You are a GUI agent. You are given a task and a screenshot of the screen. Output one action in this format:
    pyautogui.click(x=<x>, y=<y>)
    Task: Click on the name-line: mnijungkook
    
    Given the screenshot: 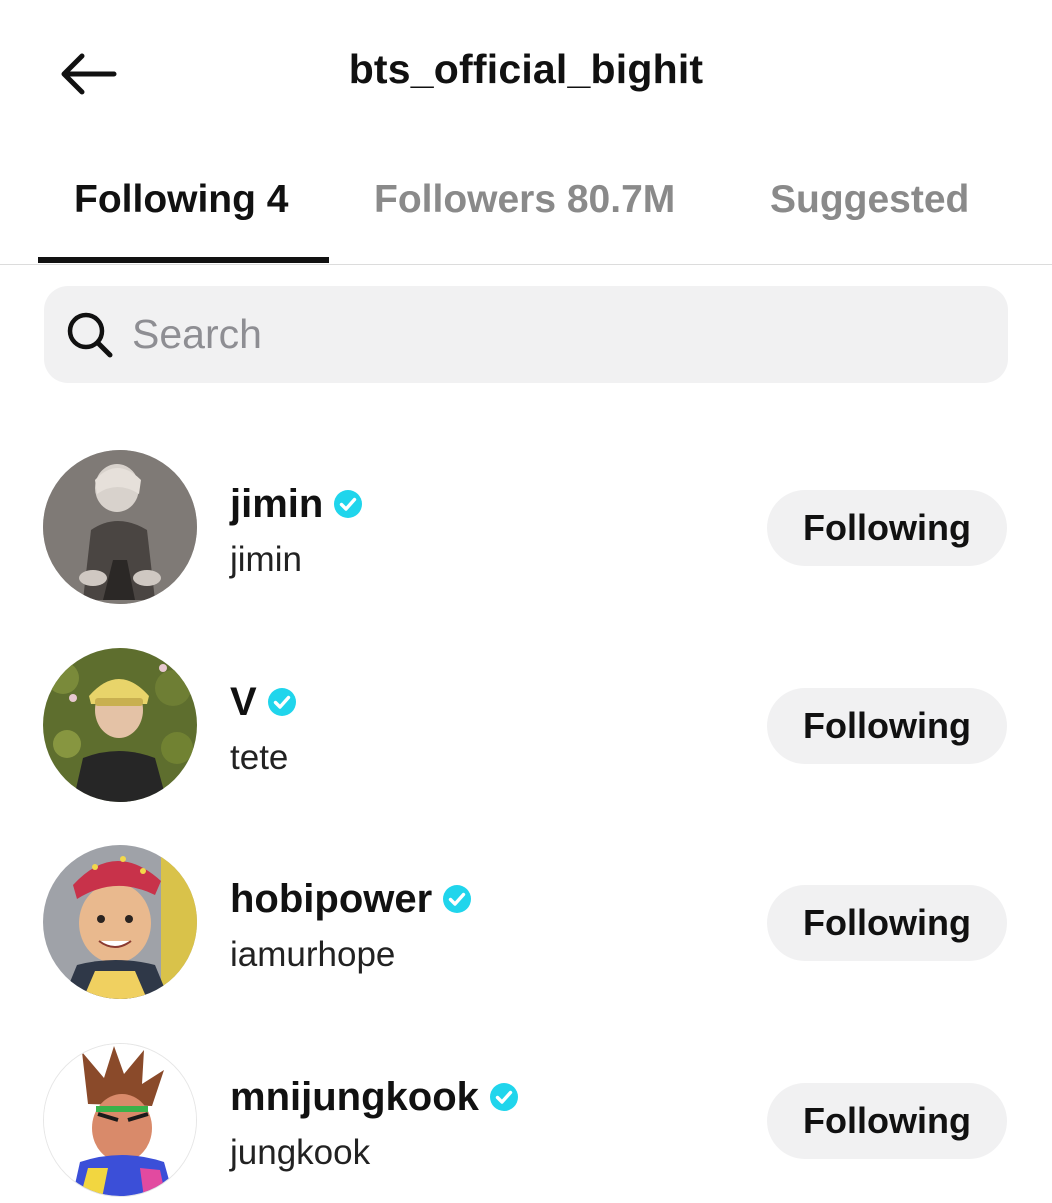 What is the action you would take?
    pyautogui.click(x=374, y=1097)
    